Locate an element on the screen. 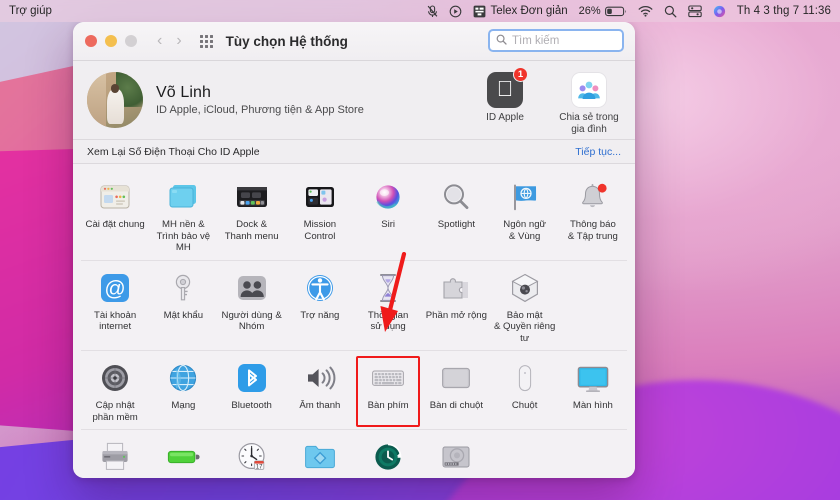 The height and width of the screenshot is (500, 840). pane-mission-control: Mission Control is located at coordinates (320, 215).